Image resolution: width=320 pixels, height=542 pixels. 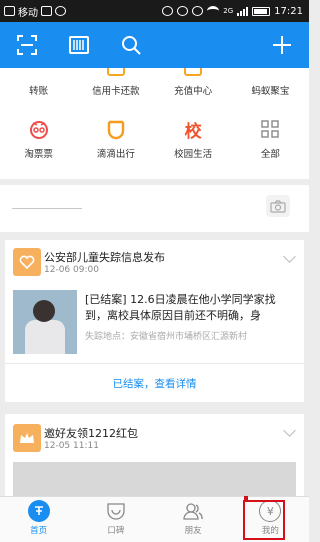 I want to click on headset-icon, so click(x=168, y=11).